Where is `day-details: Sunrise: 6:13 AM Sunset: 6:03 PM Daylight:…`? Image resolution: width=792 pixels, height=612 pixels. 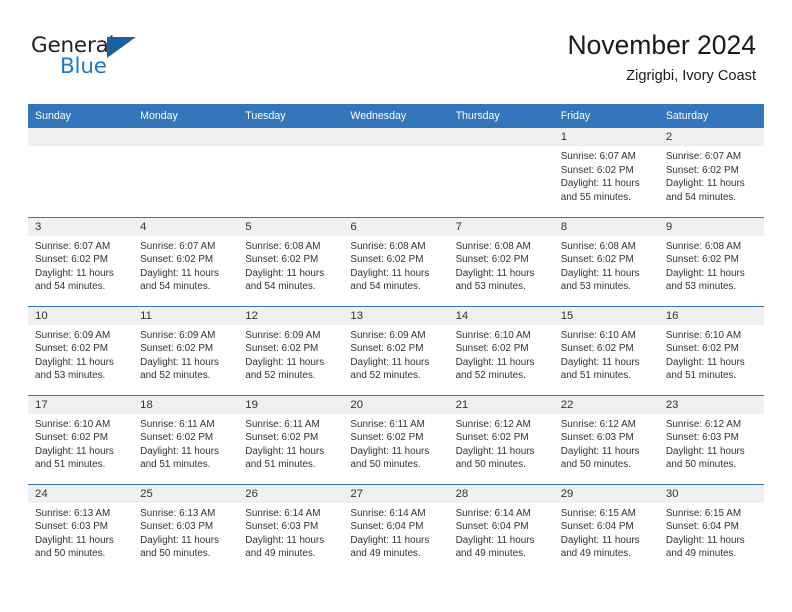
day-details: Sunrise: 6:13 AM Sunset: 6:03 PM Daylight:… is located at coordinates (80, 532).